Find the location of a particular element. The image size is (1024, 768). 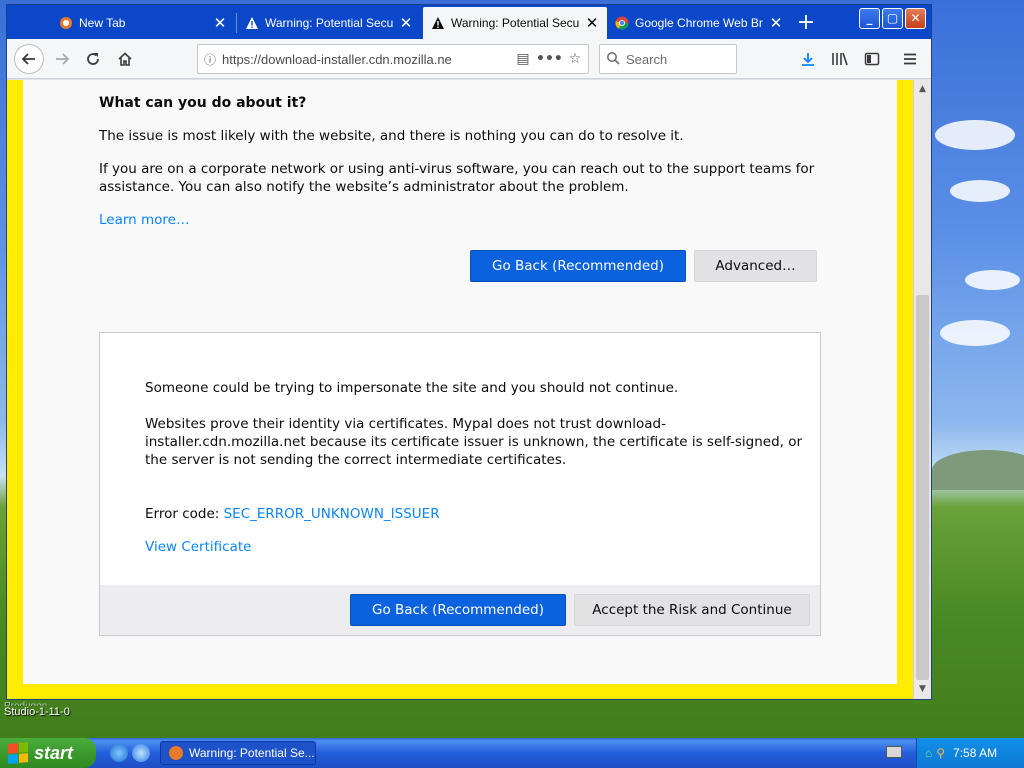

desktop-icon-label: Produgon Studio-1-11-0 is located at coordinates (44, 709).